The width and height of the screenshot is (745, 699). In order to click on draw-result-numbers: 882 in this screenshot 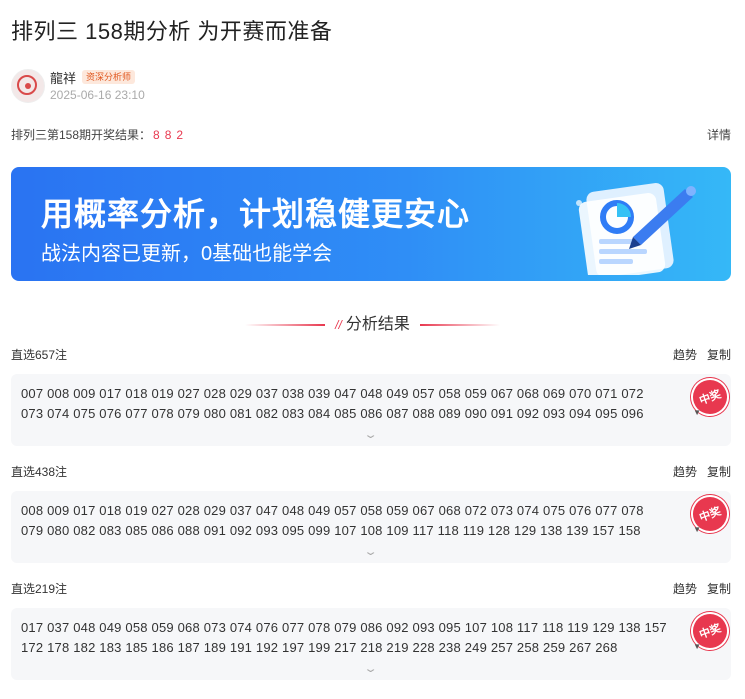, I will do `click(168, 135)`.